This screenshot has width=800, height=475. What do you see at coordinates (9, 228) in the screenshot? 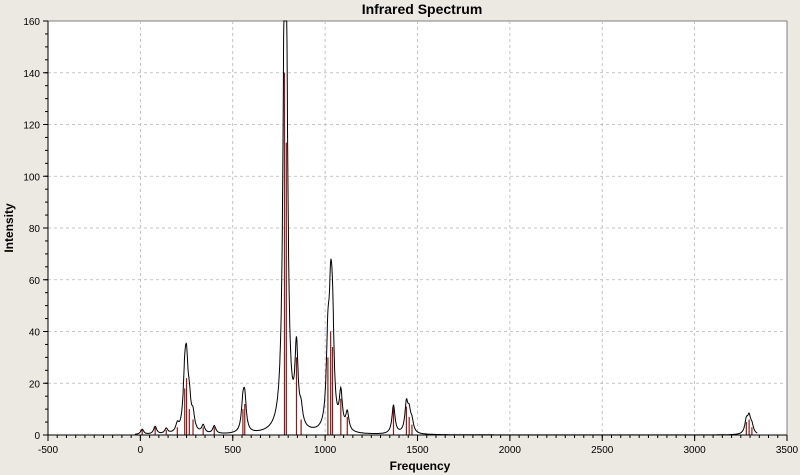
I see `y-axis-label: Intensity` at bounding box center [9, 228].